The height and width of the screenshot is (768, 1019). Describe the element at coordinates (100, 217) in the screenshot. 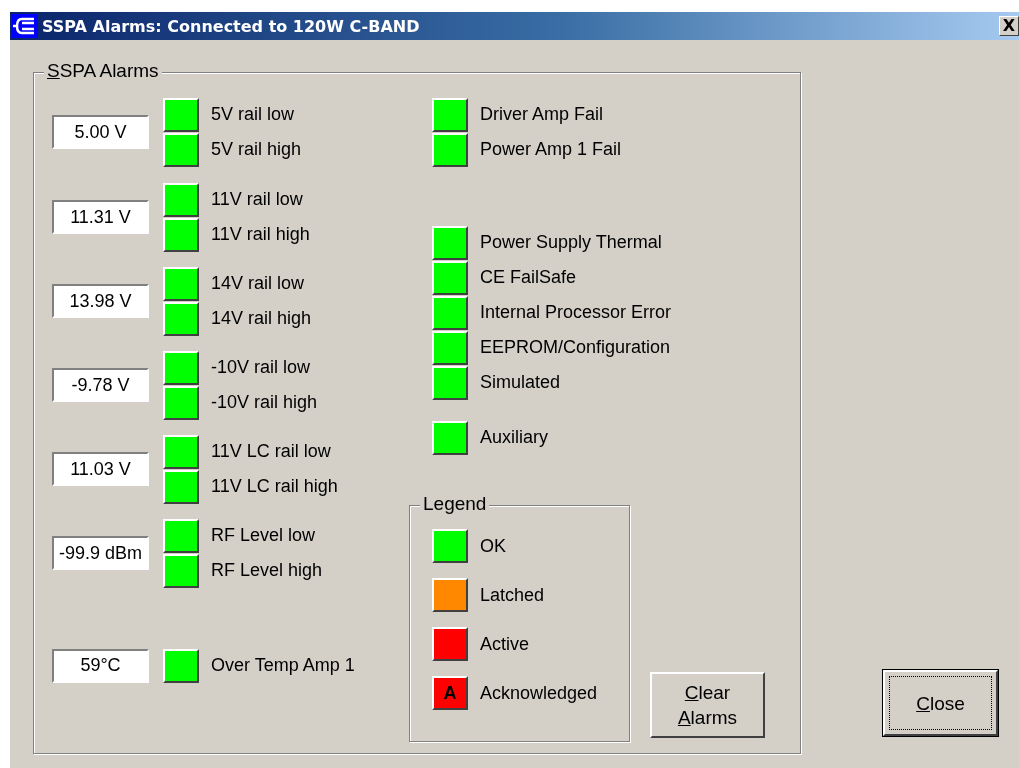

I see `reading-field: 11.31 V` at that location.